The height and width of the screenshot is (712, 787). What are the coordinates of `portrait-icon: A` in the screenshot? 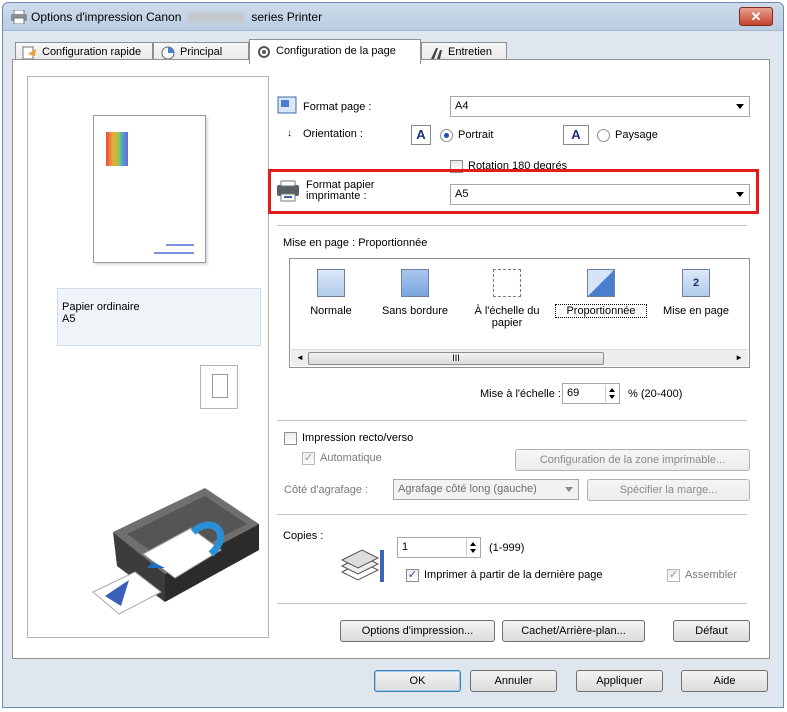 It's located at (421, 135).